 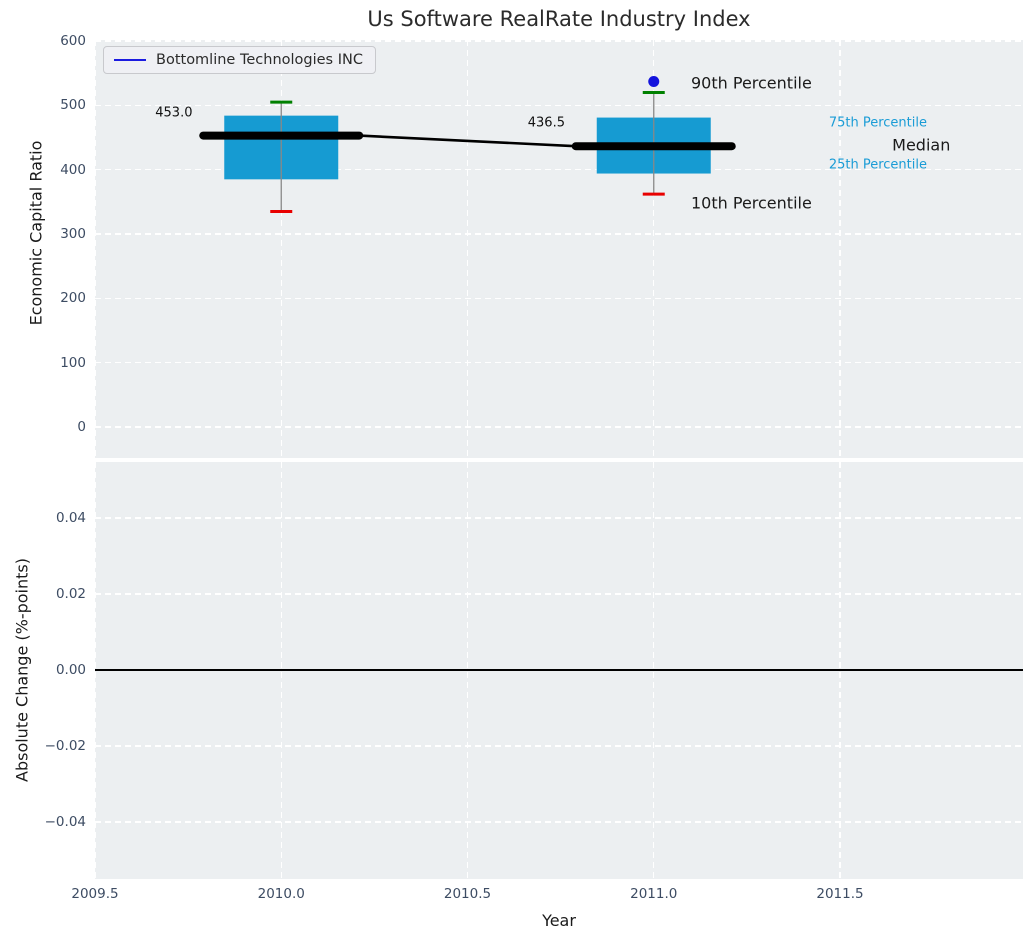 What do you see at coordinates (73, 234) in the screenshot?
I see `y-tick-label: 300` at bounding box center [73, 234].